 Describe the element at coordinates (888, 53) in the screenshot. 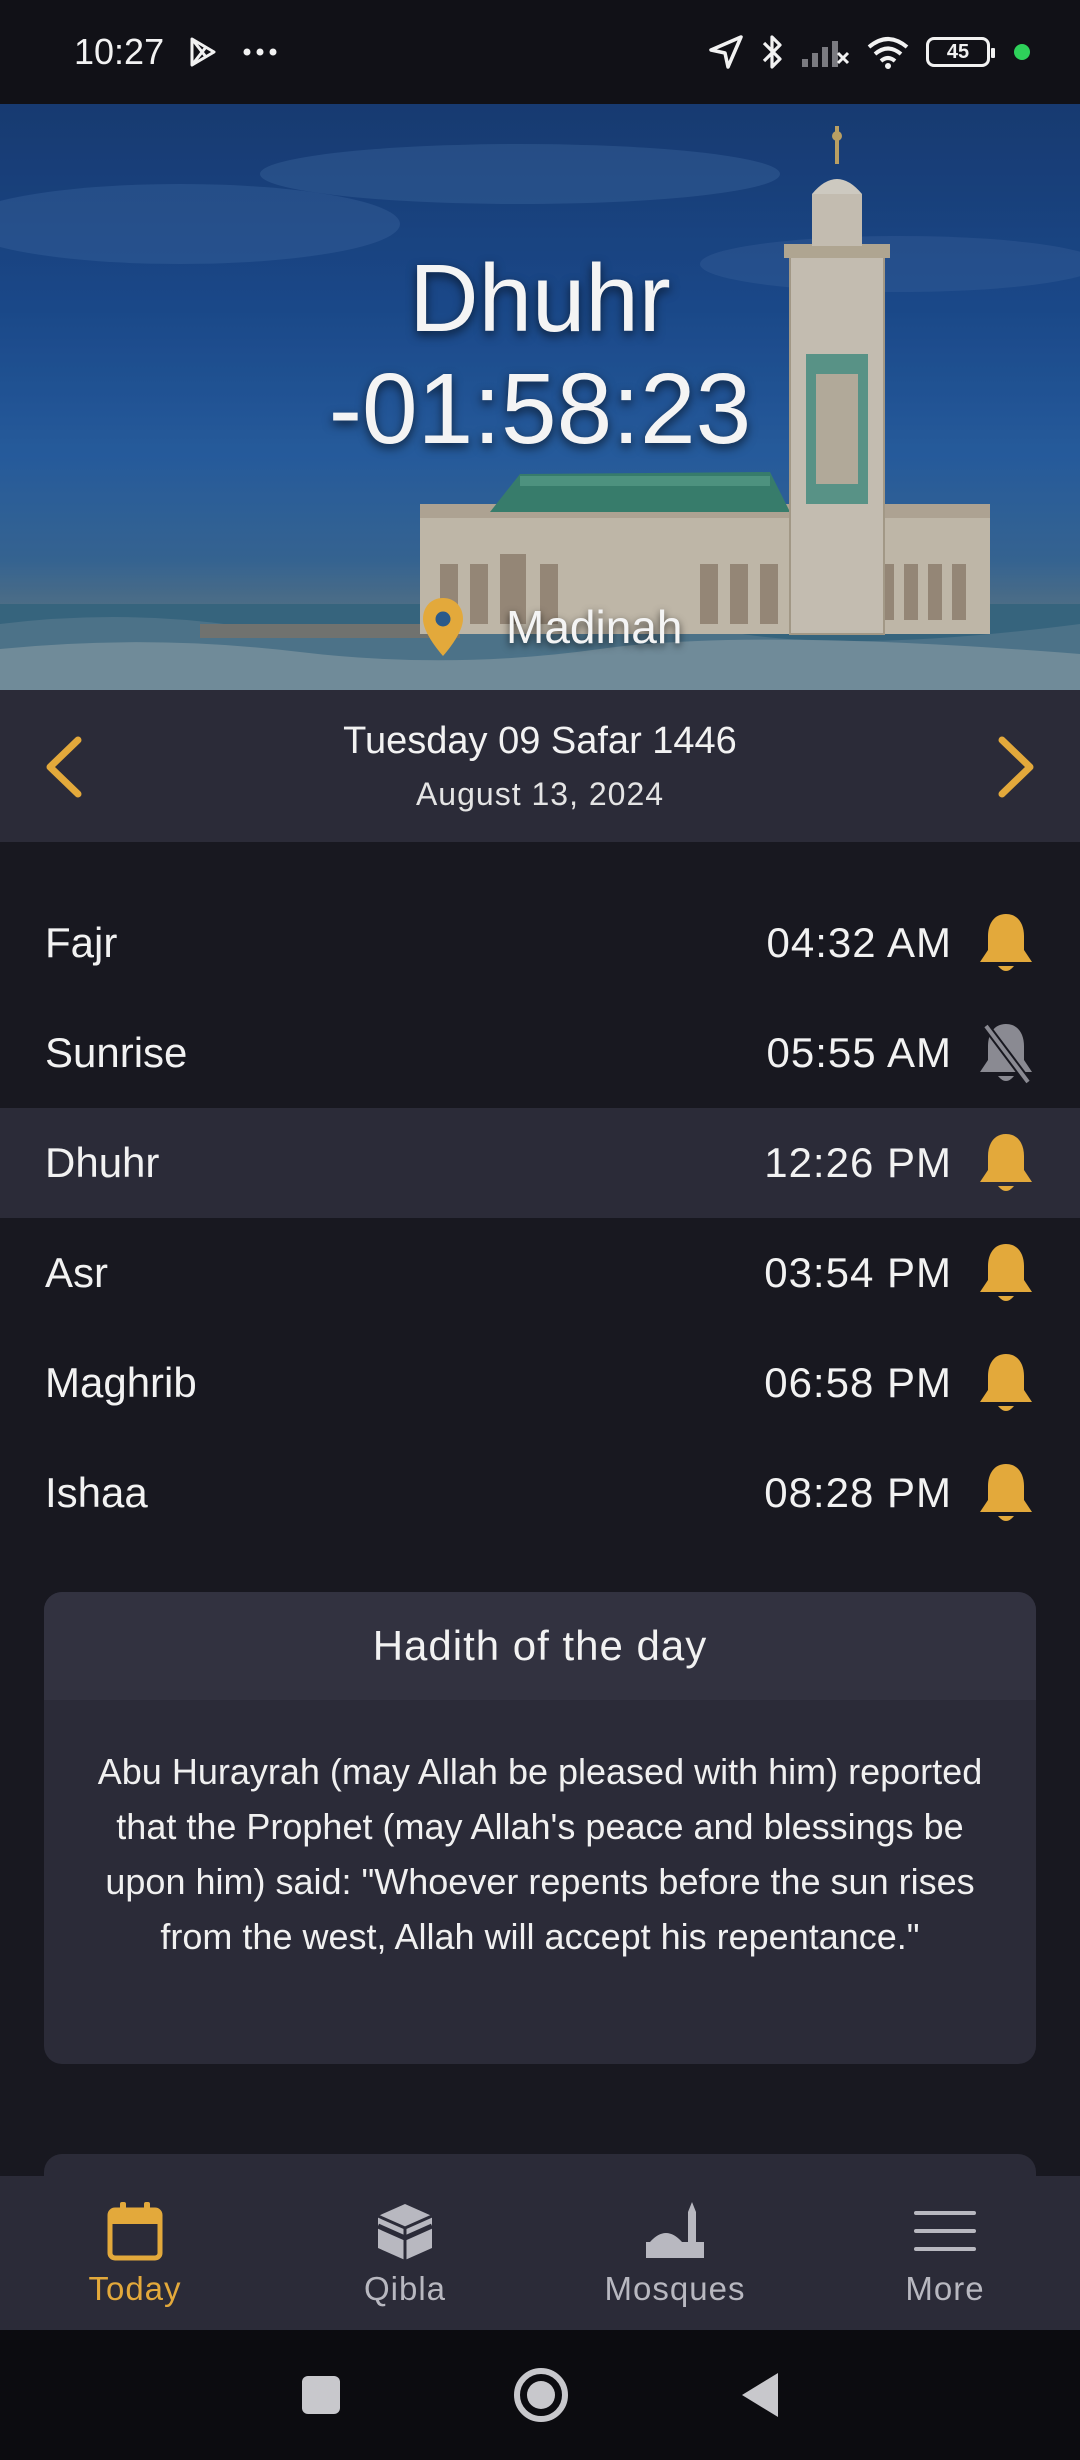

I see `wifi-icon` at that location.